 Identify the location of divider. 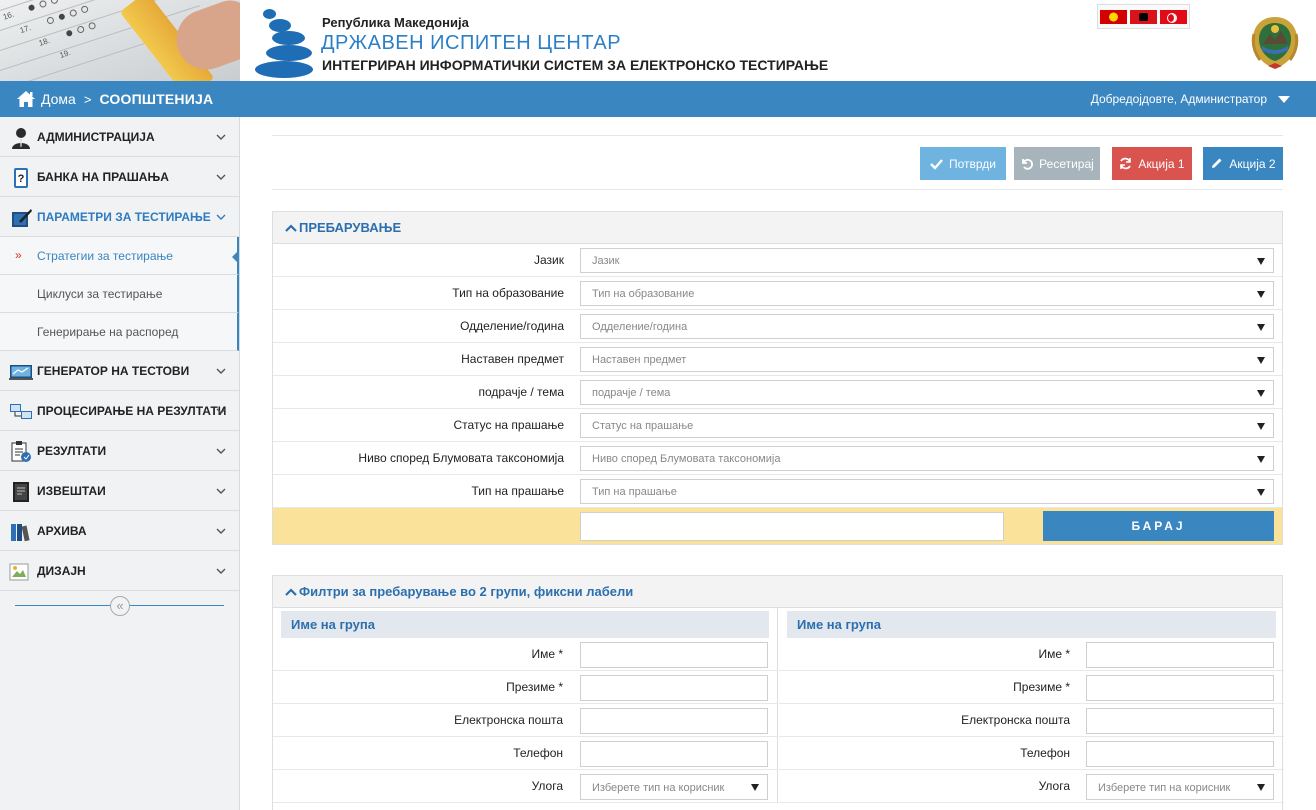
(777, 135).